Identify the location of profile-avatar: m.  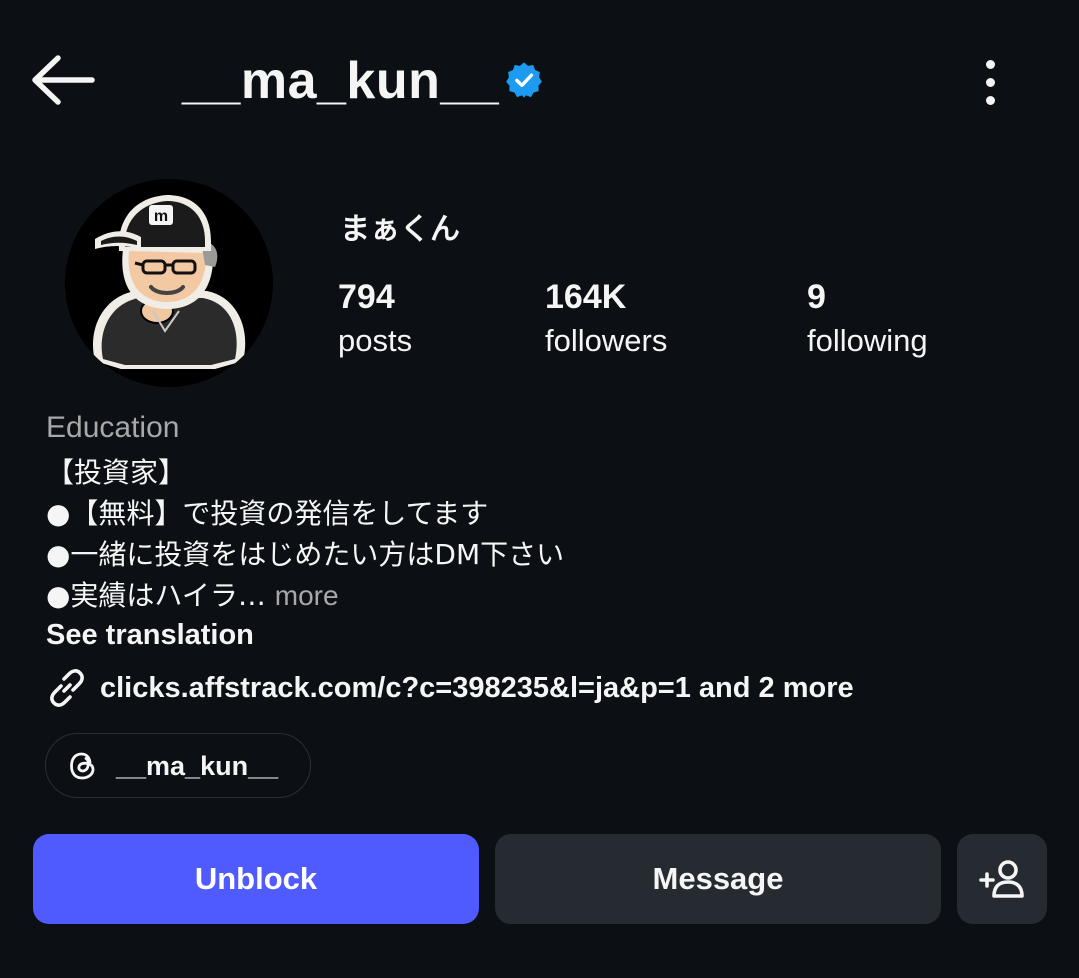
(169, 283).